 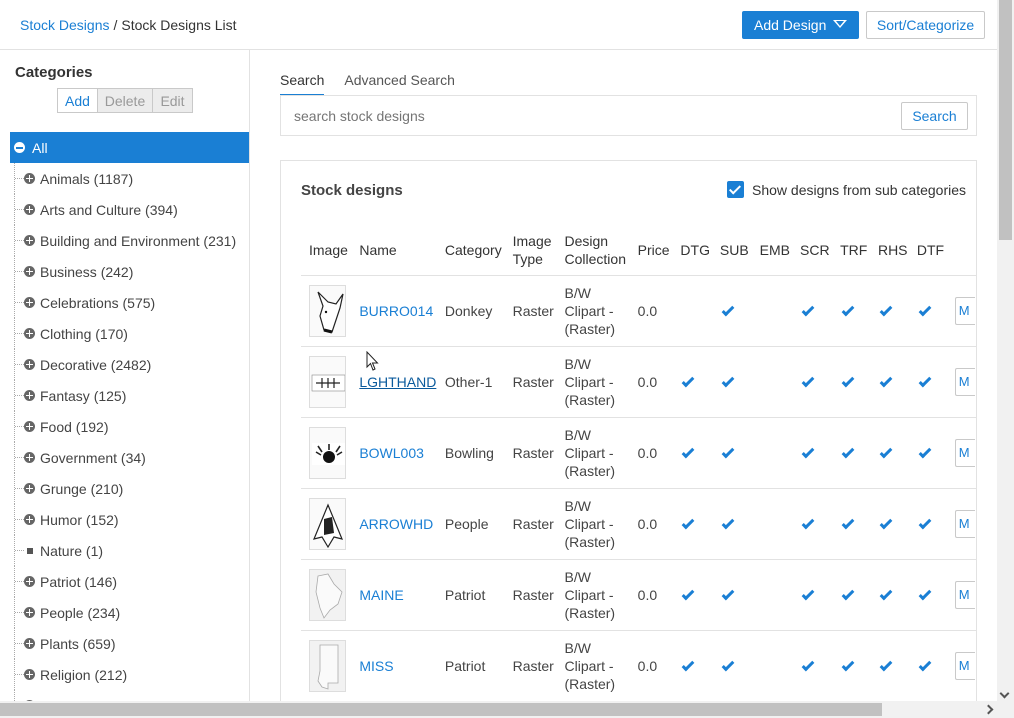 What do you see at coordinates (394, 251) in the screenshot?
I see `col-name: Name` at bounding box center [394, 251].